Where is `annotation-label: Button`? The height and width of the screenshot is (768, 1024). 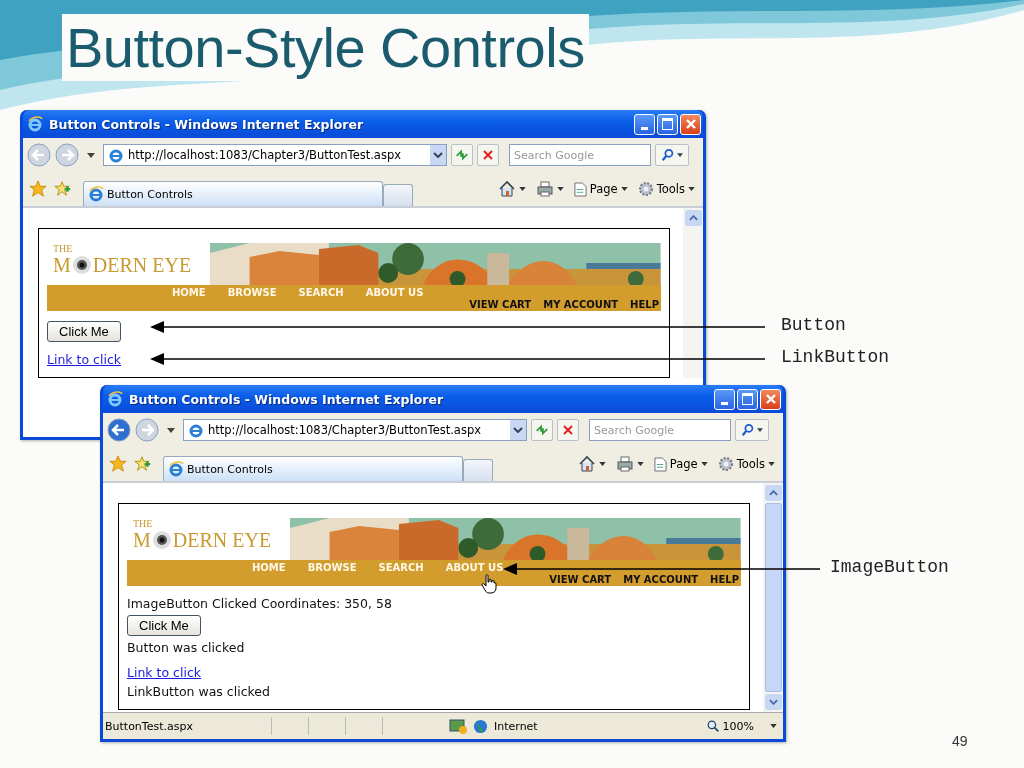 annotation-label: Button is located at coordinates (813, 325).